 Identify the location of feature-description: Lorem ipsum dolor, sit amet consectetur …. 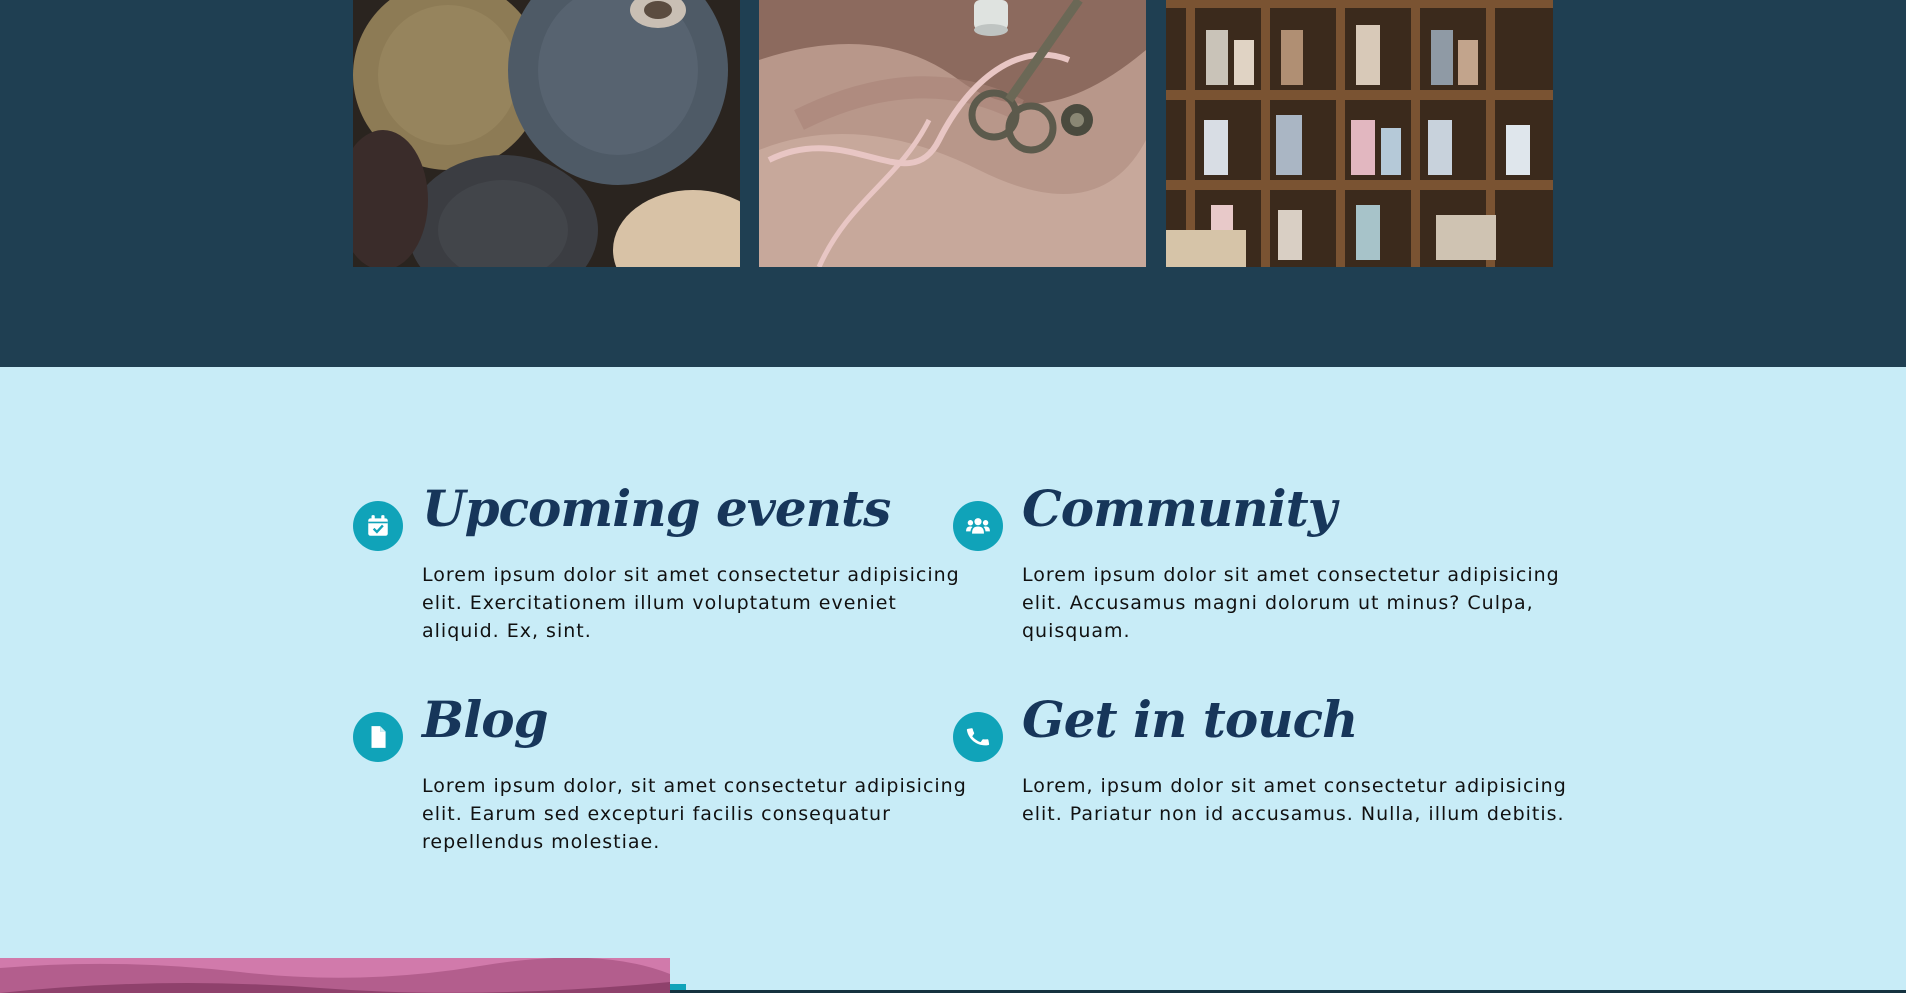
(694, 814).